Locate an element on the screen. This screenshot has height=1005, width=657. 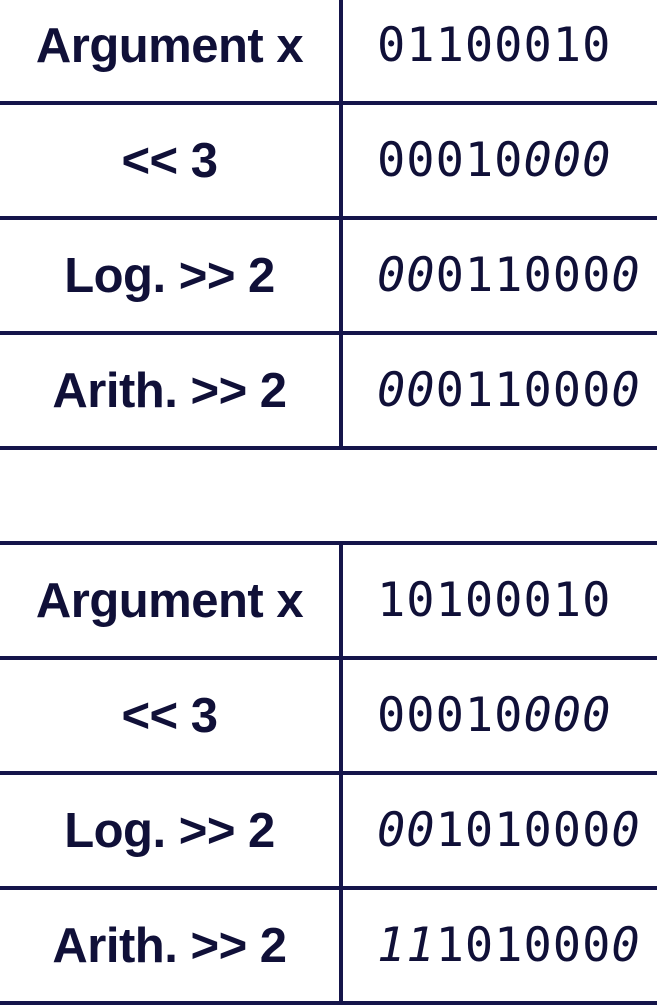
bit-value: 01100010 is located at coordinates (499, 52).